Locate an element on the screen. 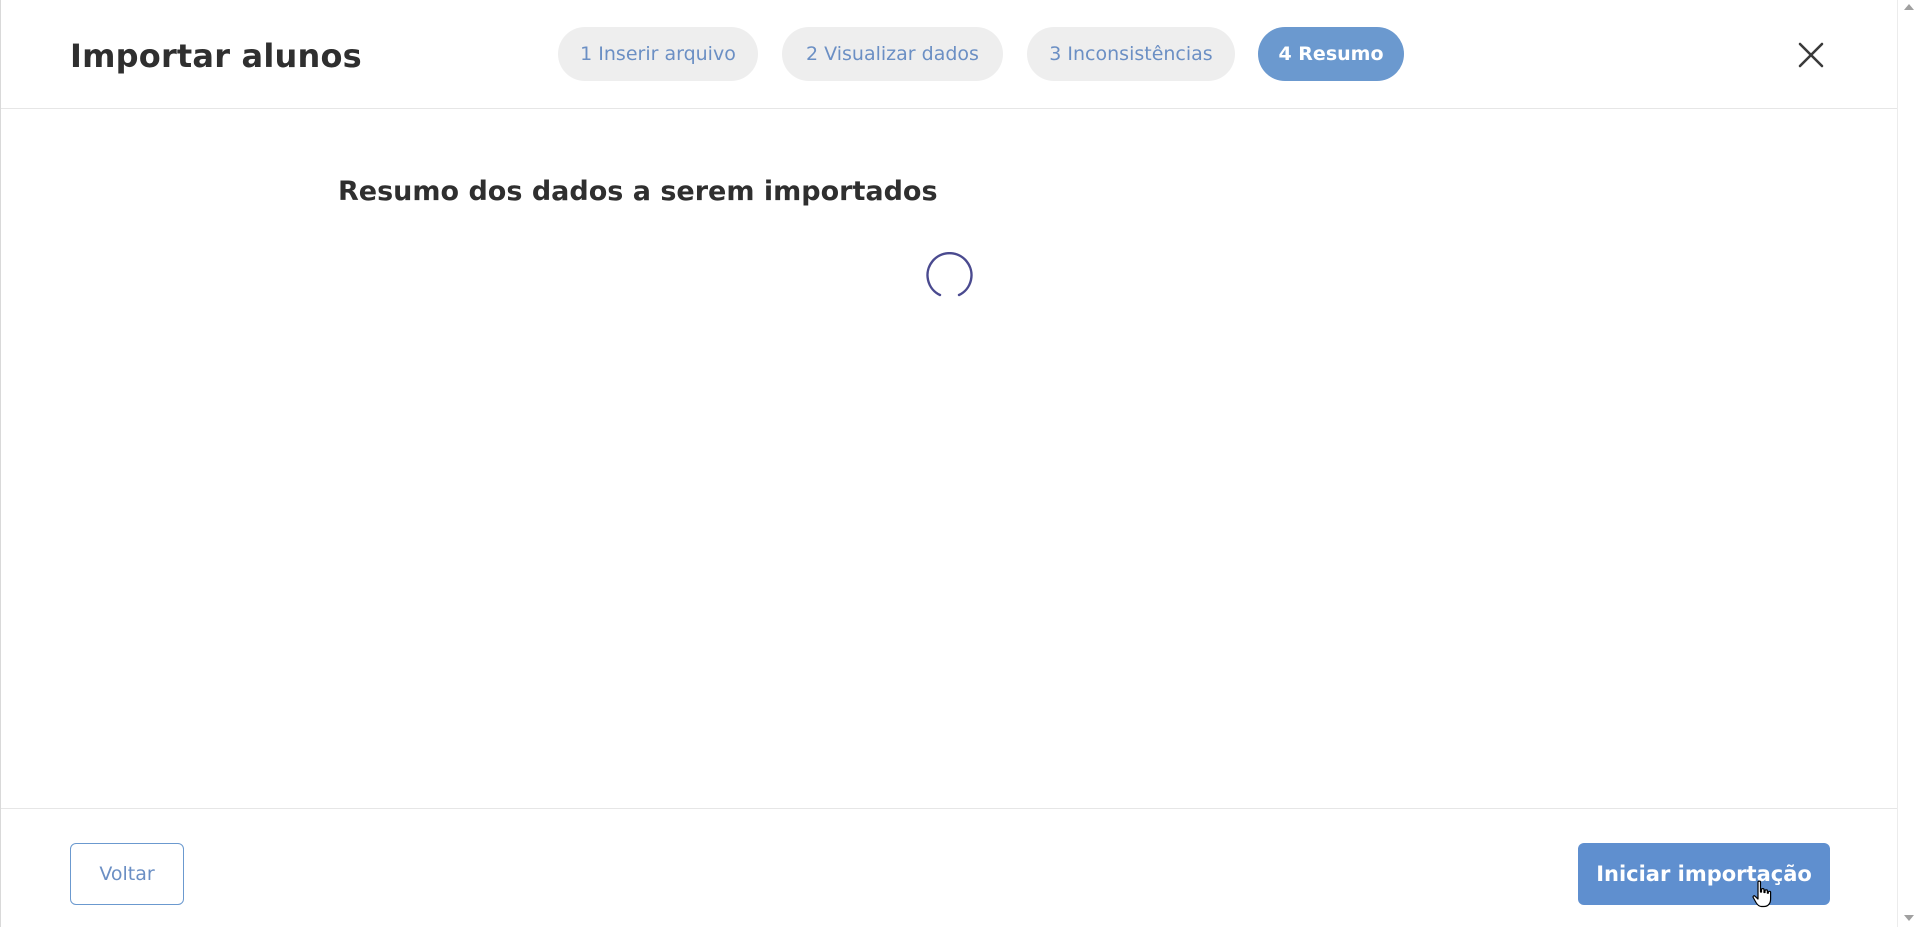 This screenshot has width=1920, height=927. scroll-up-arrow-icon is located at coordinates (1909, 7).